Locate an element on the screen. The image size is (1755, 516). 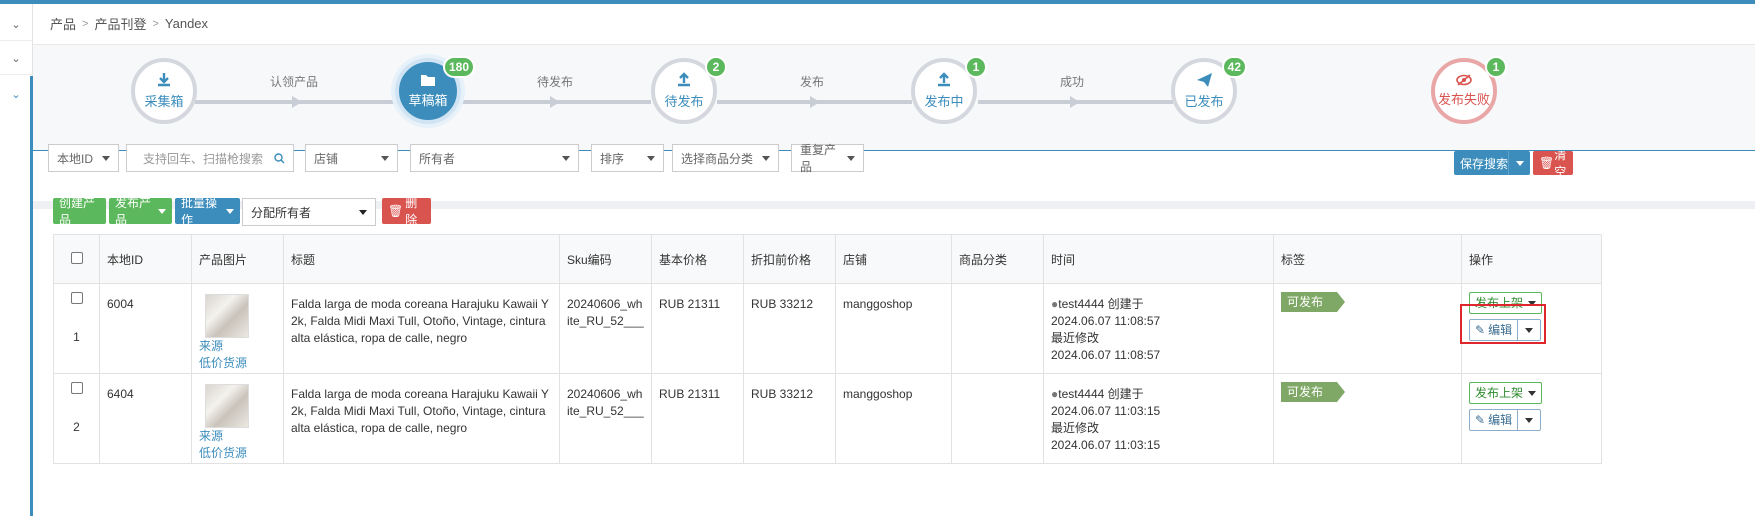
select-value: 店铺 is located at coordinates (326, 158).